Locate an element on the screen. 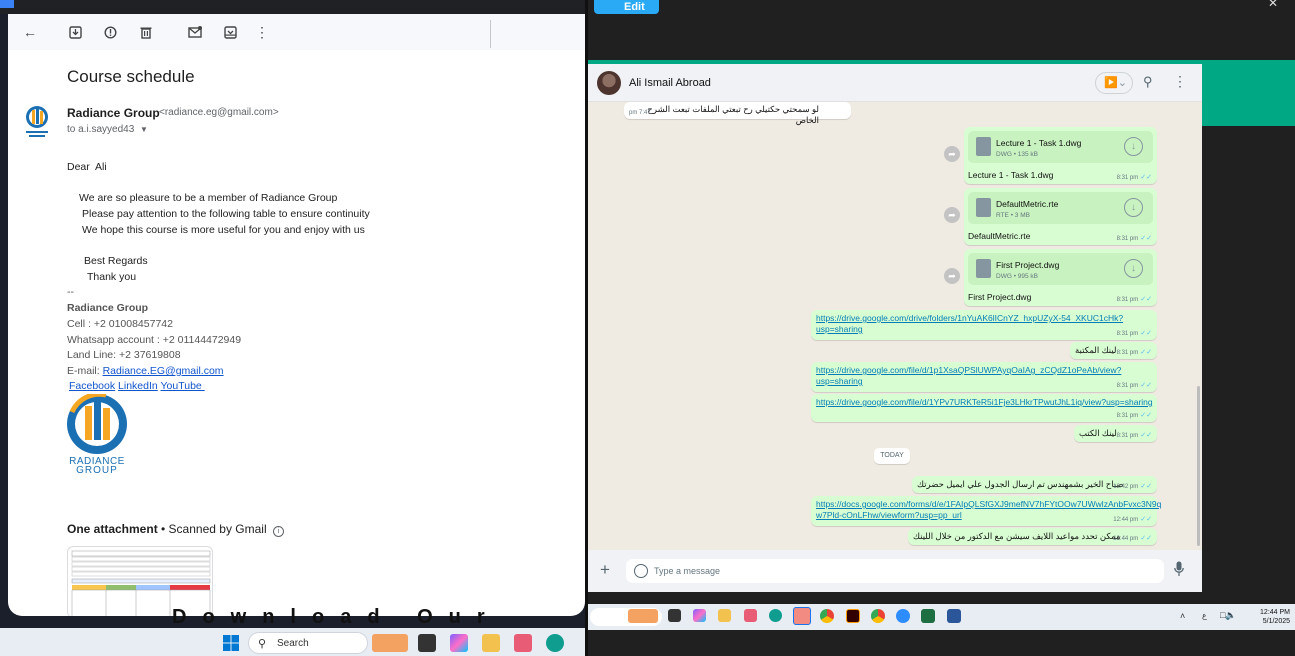 Image resolution: width=1295 pixels, height=656 pixels. file-name: First Project.dwg is located at coordinates (1028, 265).